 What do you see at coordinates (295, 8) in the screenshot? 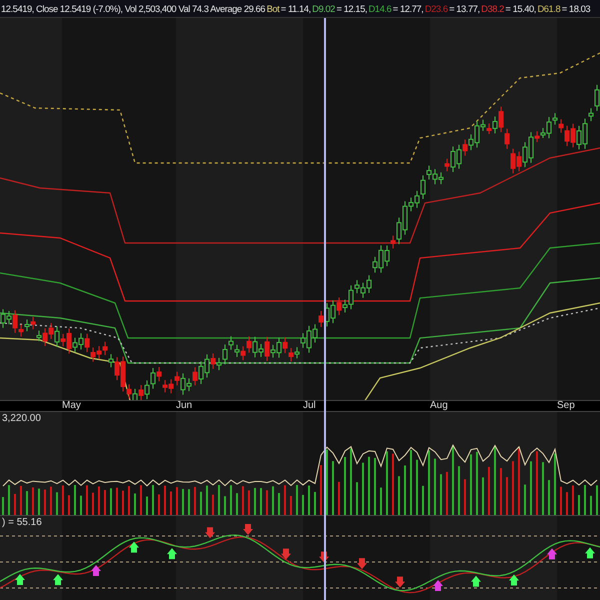
I see `header-text: = 11.14,` at bounding box center [295, 8].